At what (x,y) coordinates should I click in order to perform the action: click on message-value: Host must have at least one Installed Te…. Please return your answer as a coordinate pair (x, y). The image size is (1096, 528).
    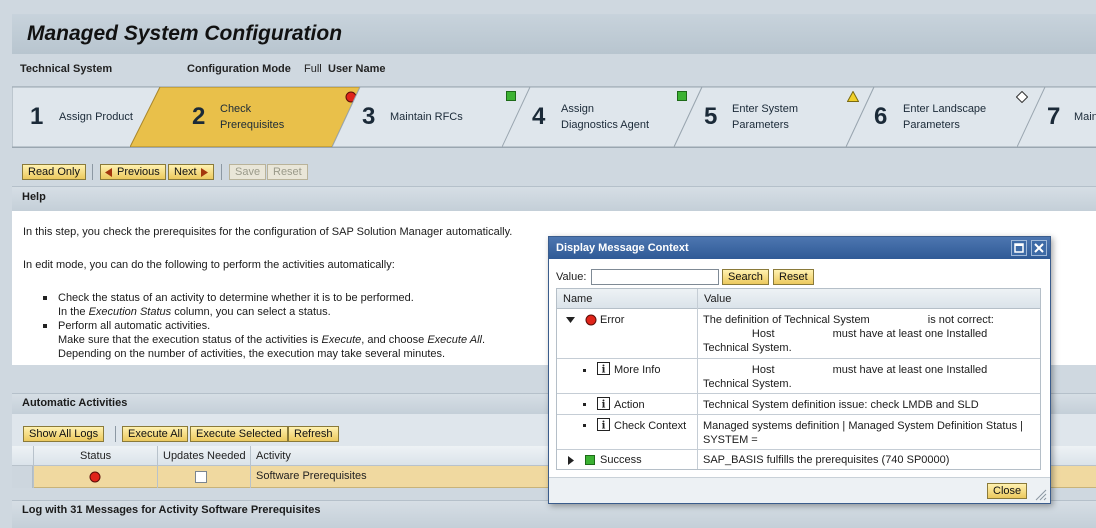
    Looking at the image, I should click on (845, 377).